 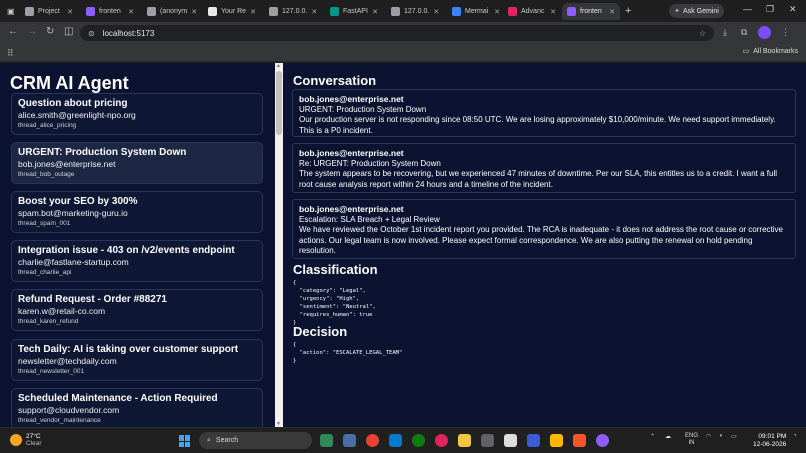 What do you see at coordinates (602, 440) in the screenshot?
I see `chrome-active-icon` at bounding box center [602, 440].